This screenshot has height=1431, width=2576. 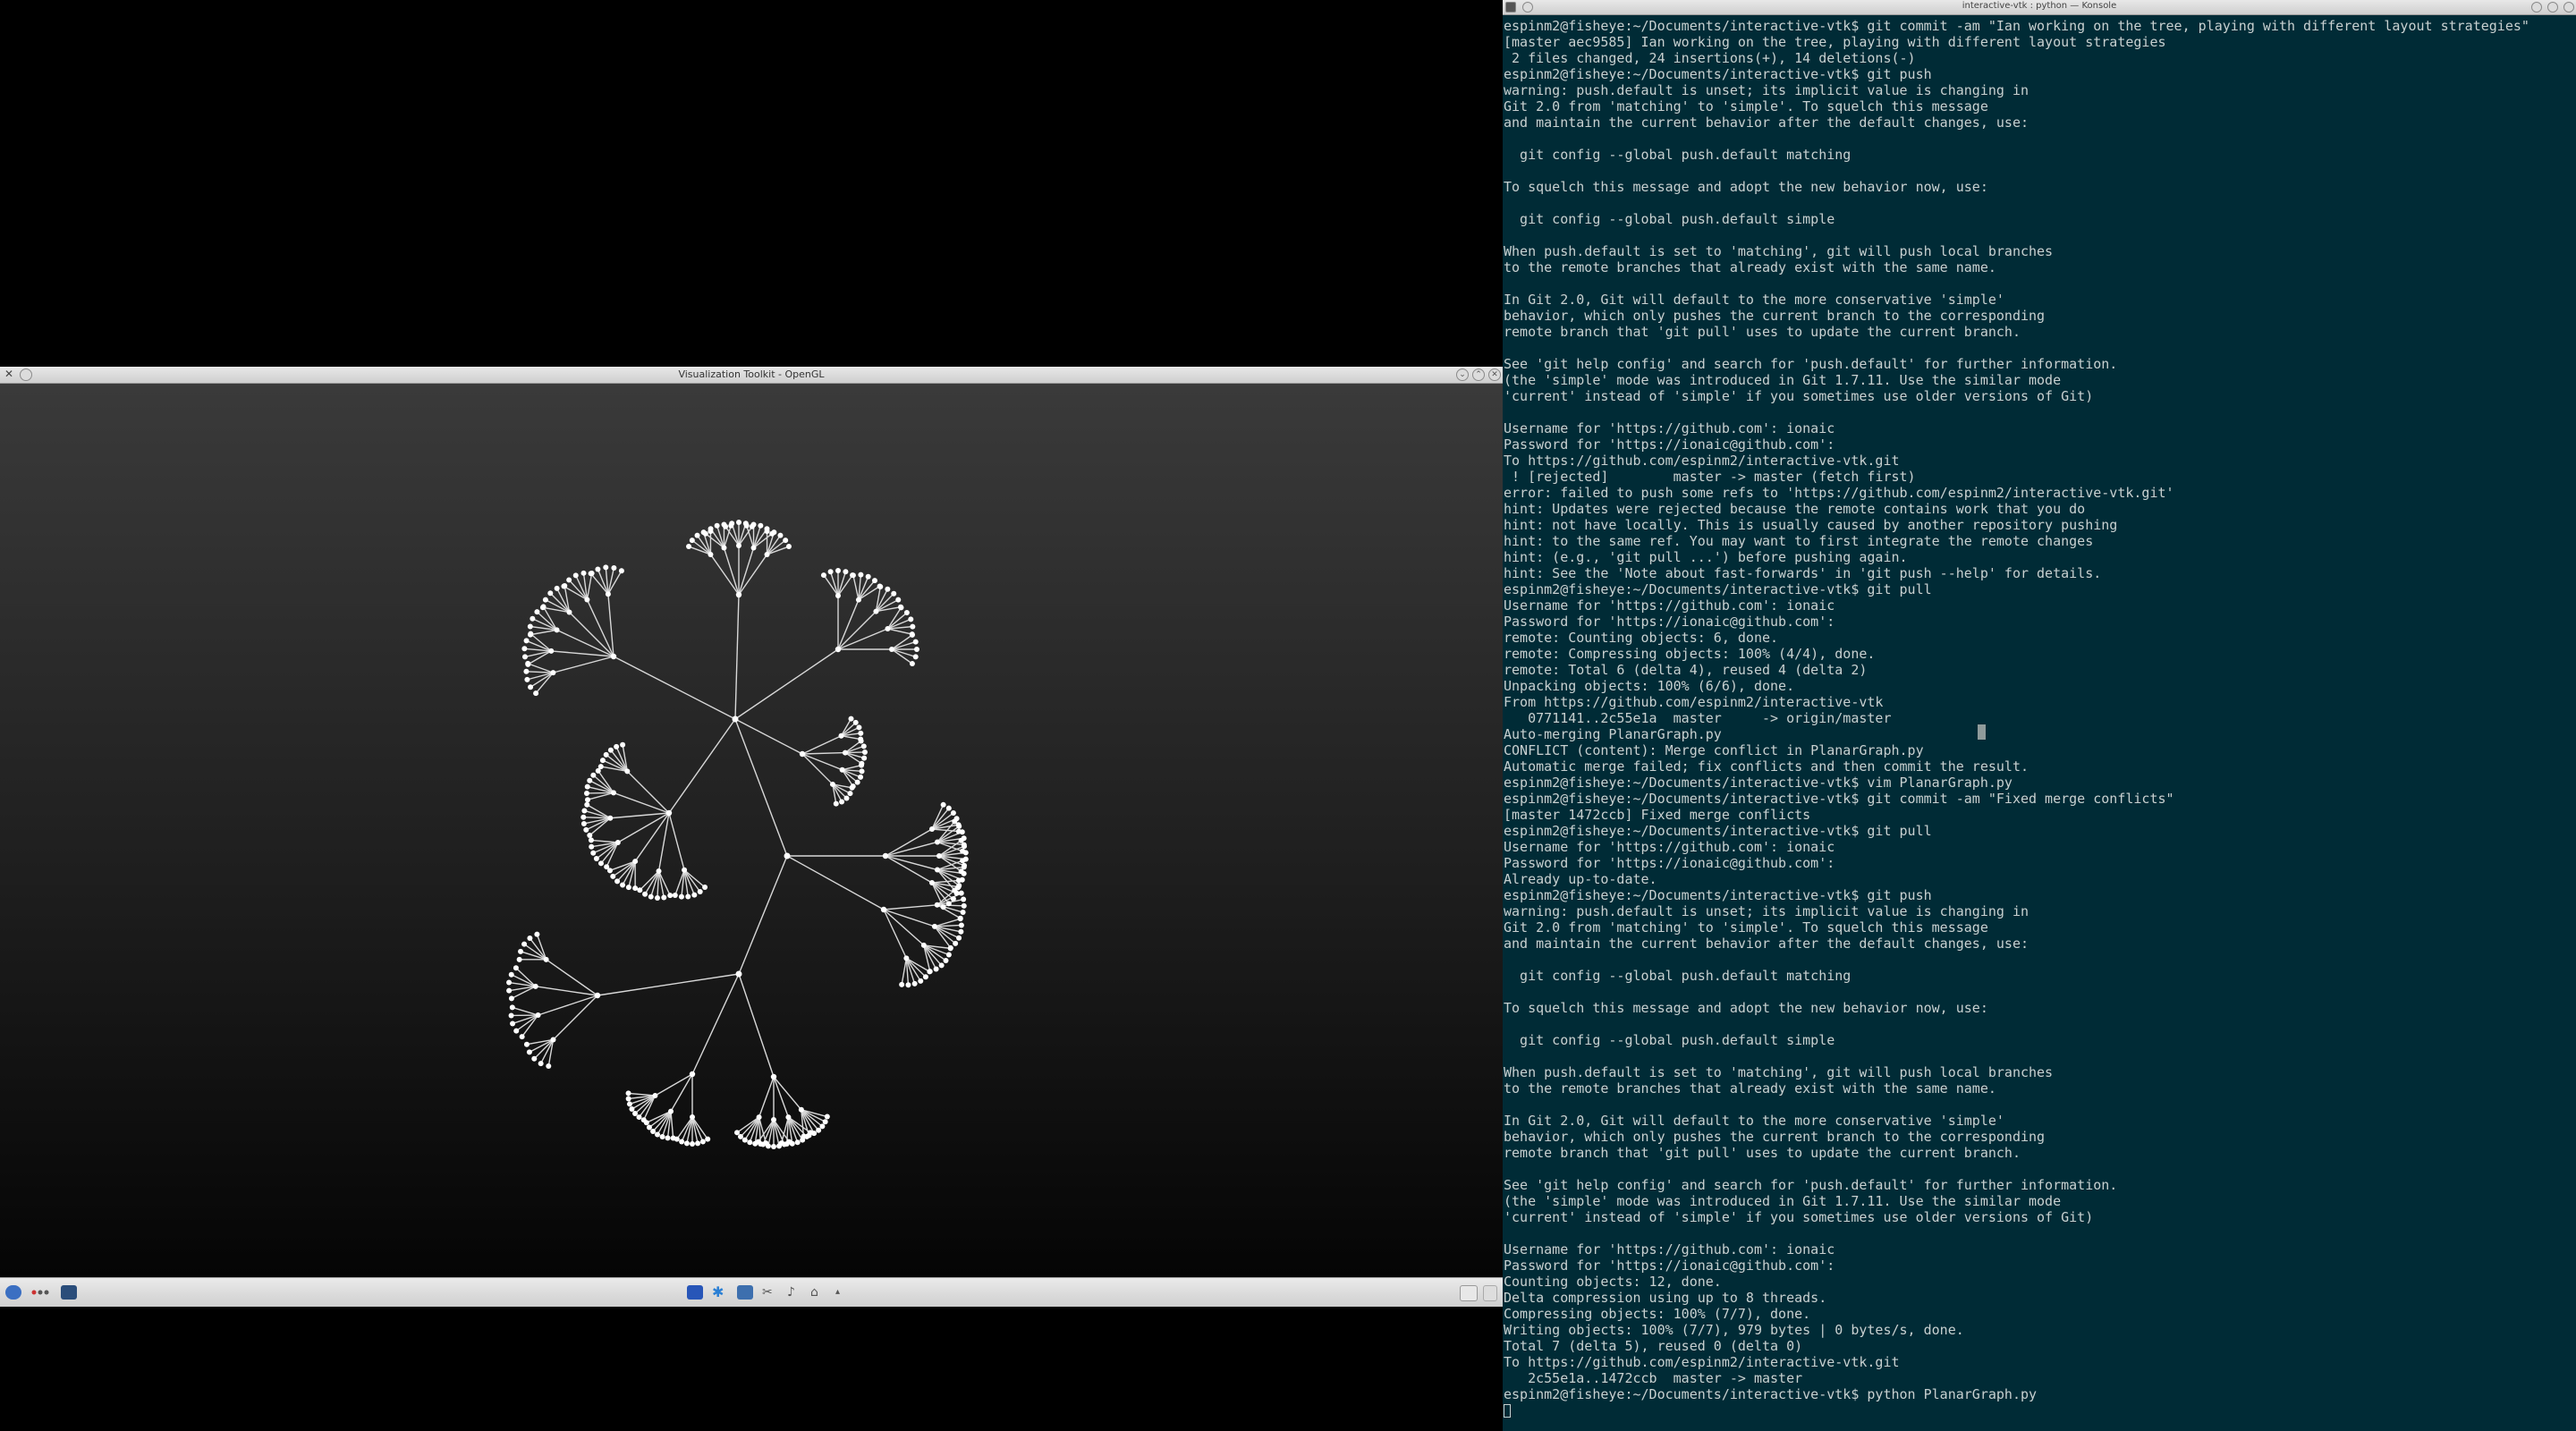 I want to click on tray-expand-icon: ▴, so click(x=839, y=1293).